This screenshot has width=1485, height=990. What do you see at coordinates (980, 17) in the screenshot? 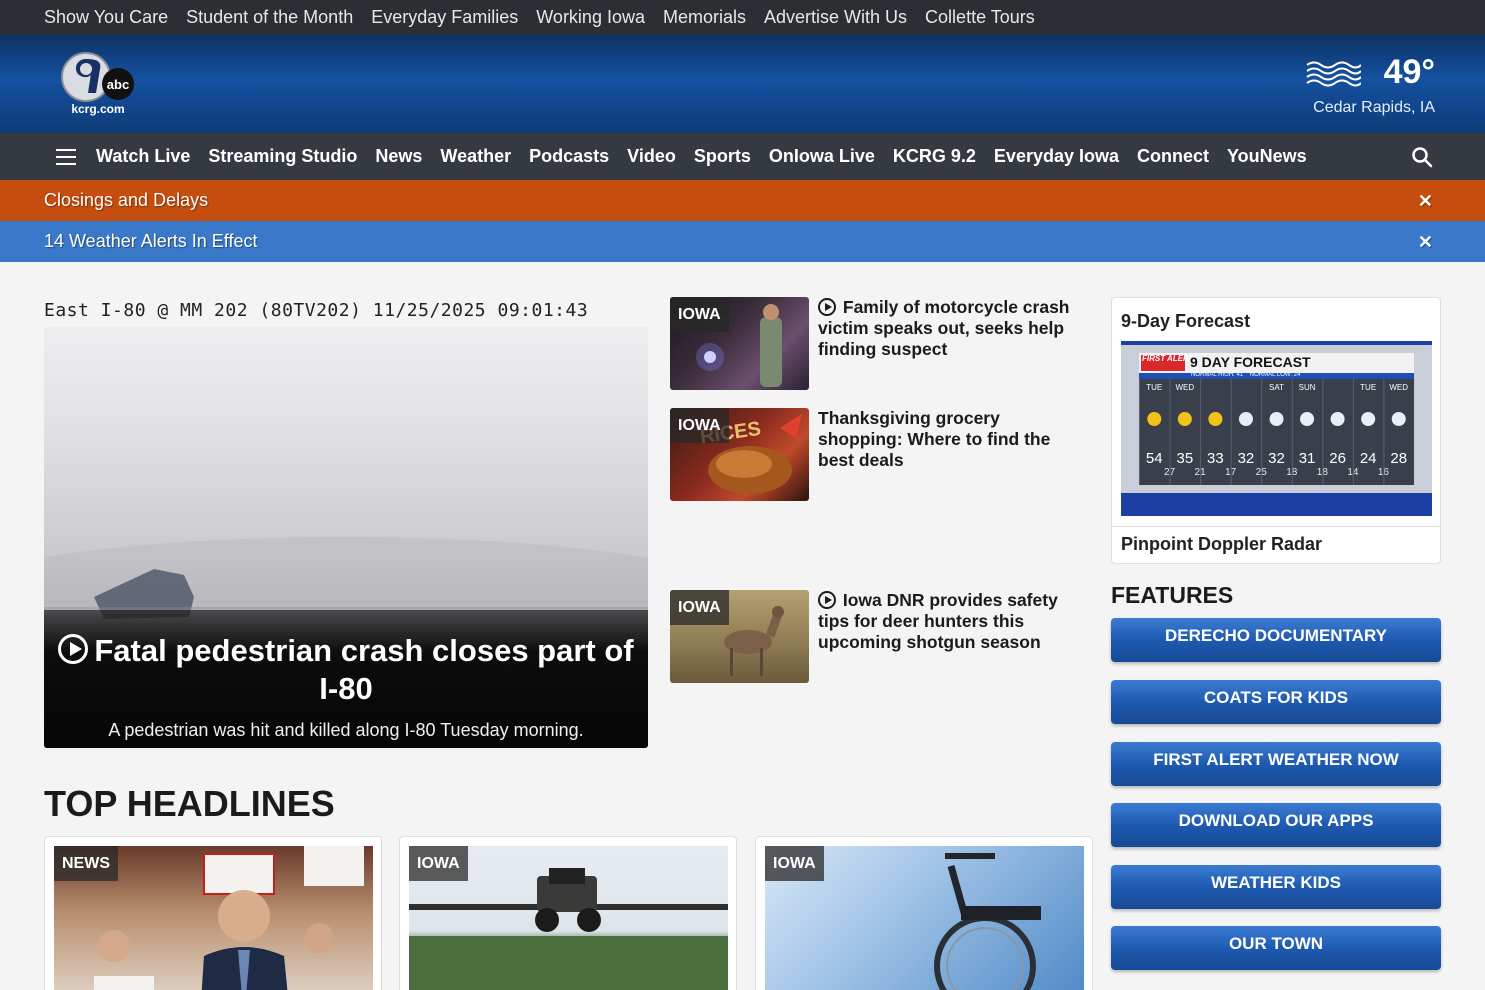
I see `utility-link-collette-tours: Collette Tours` at bounding box center [980, 17].